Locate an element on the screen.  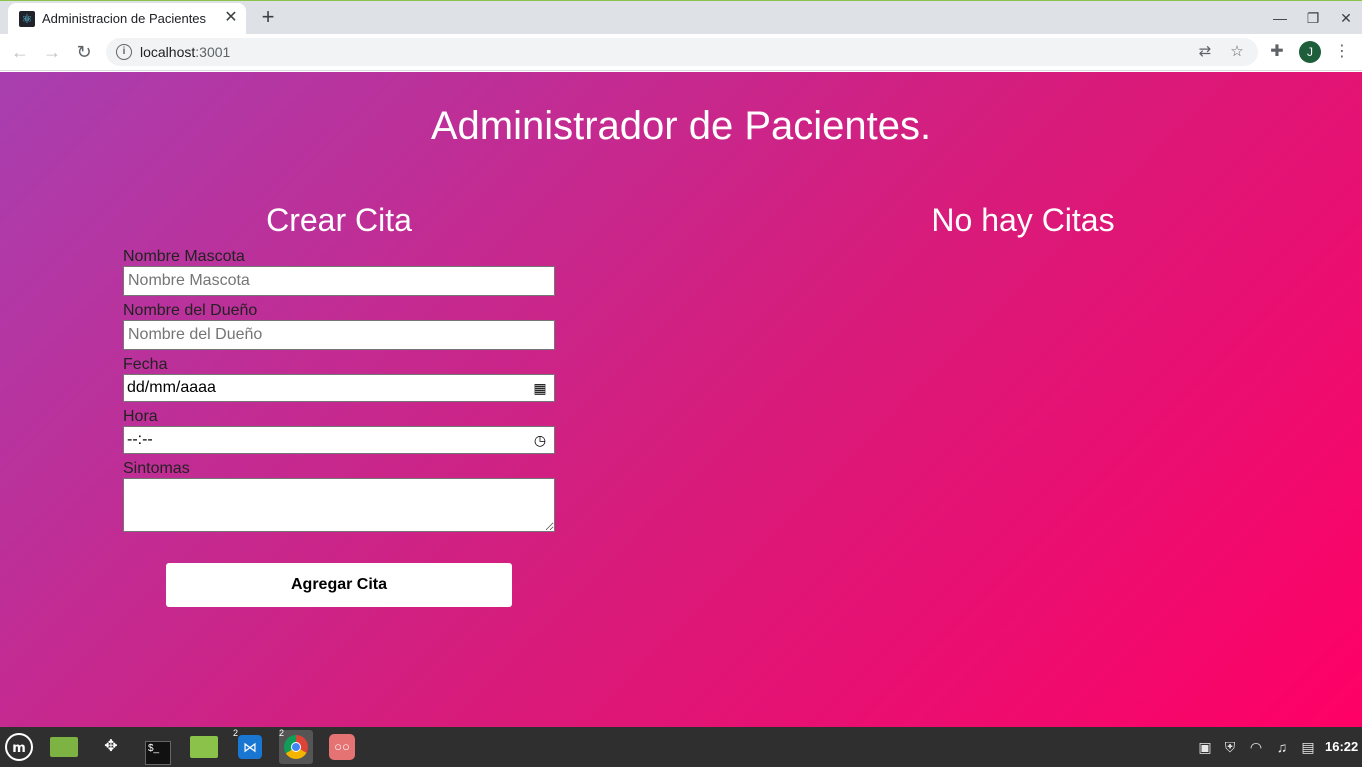
shield-icon: ⛨ is located at coordinates (1230, 747).